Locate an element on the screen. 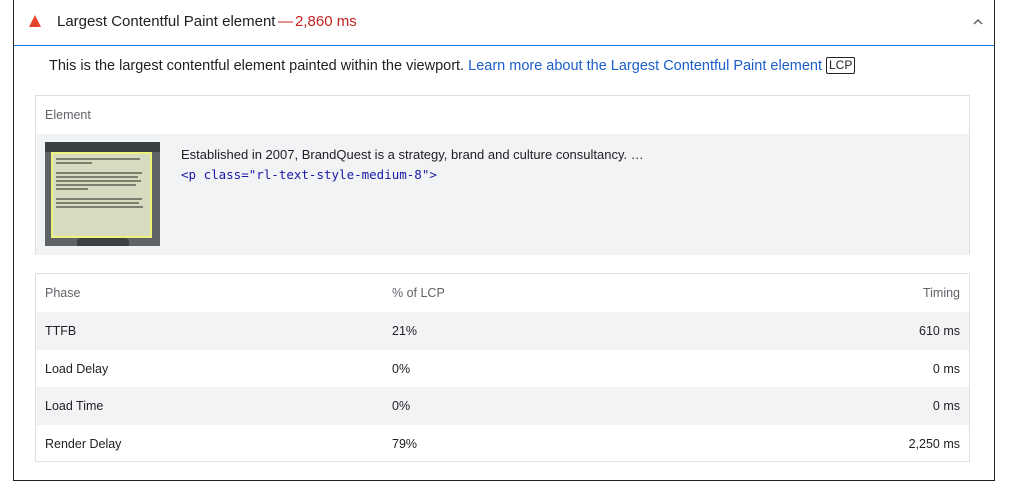 The width and height of the screenshot is (1024, 483). element-screenshot-thumbnail is located at coordinates (102, 194).